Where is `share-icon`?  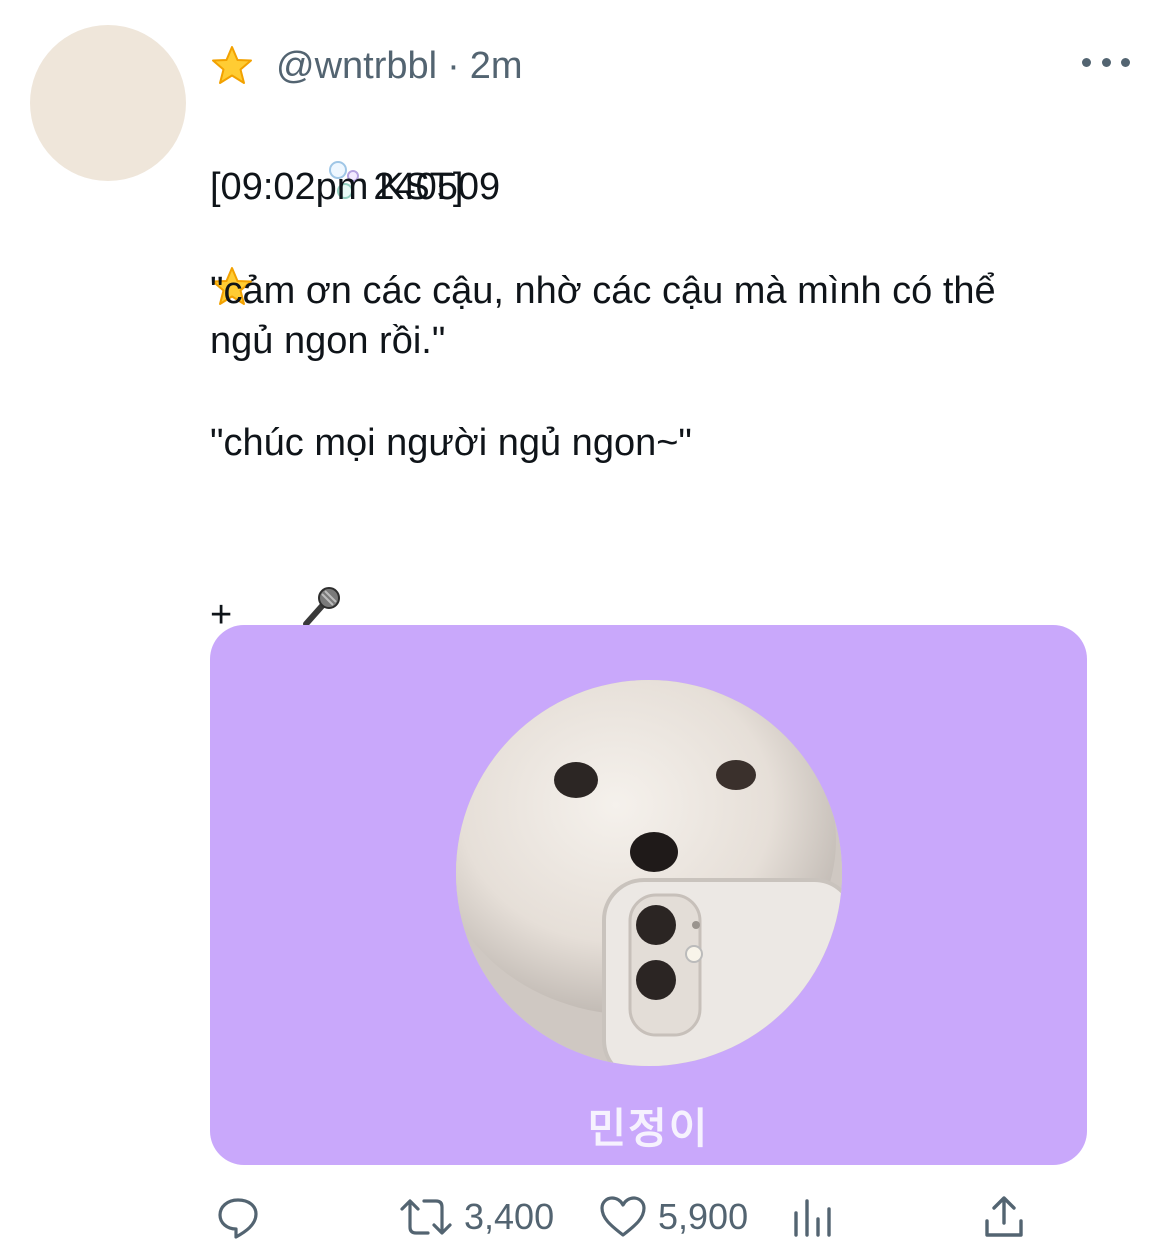
share-icon is located at coordinates (1004, 1217).